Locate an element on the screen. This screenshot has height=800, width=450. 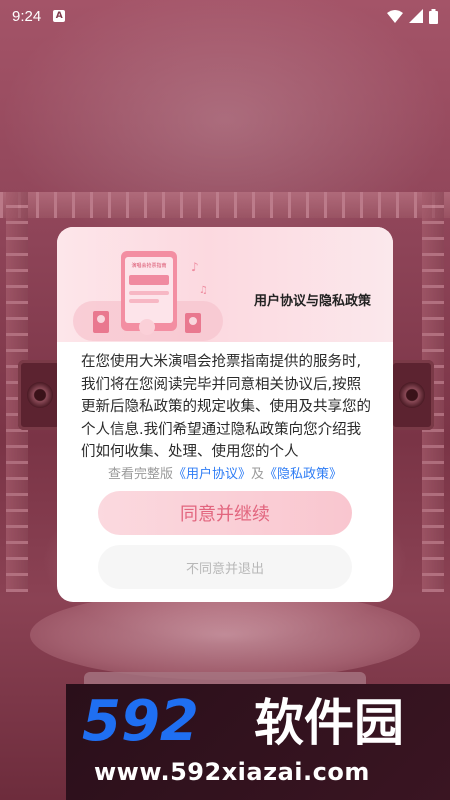
watermark-url: www.592xiazai.com is located at coordinates (232, 772).